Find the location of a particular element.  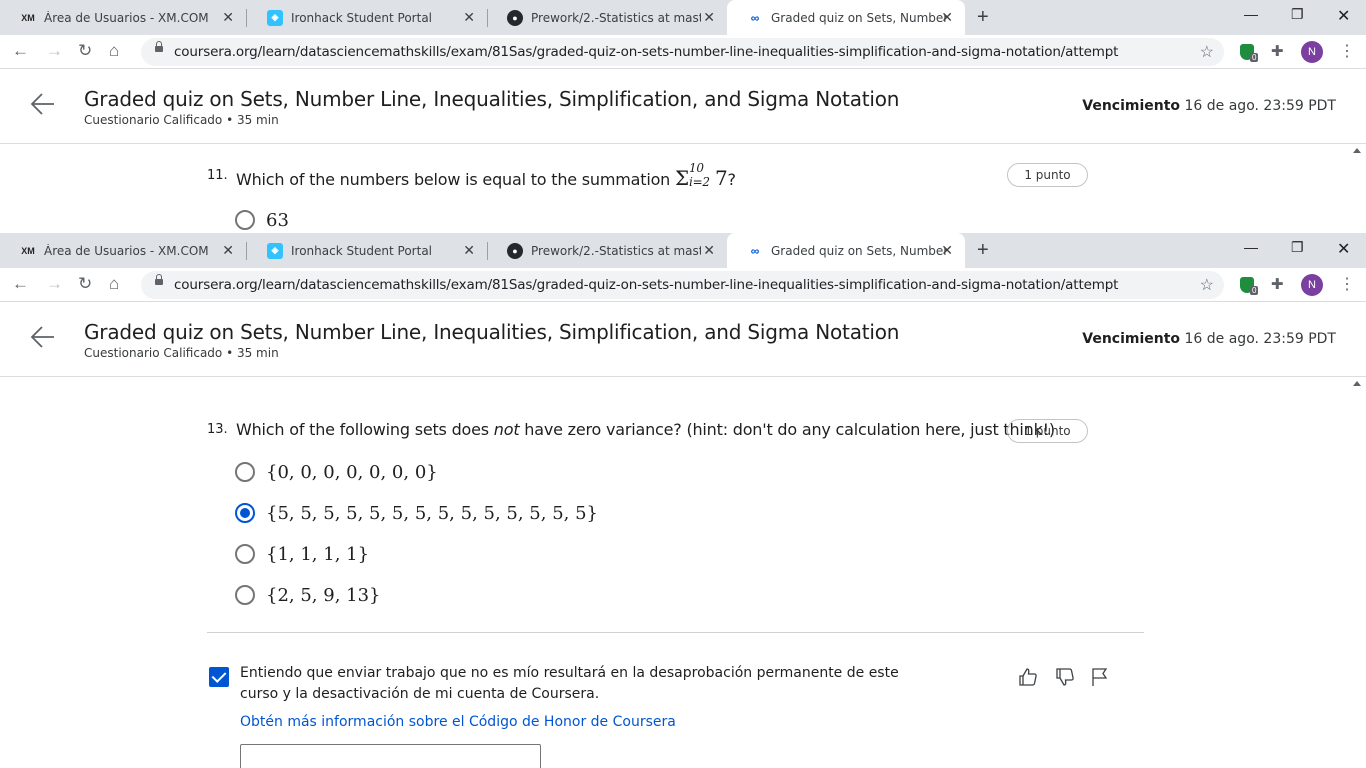

answer-option: {1, 1, 1, 1} is located at coordinates (302, 554).